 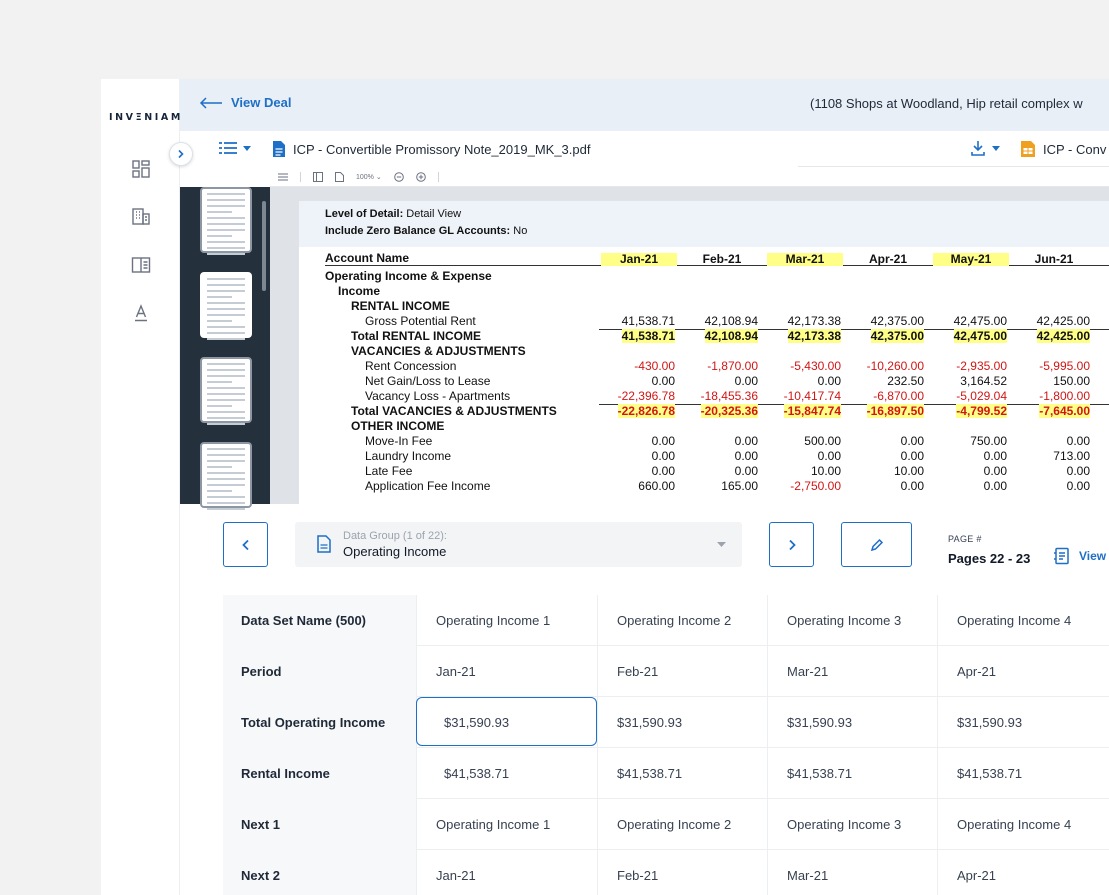 I want to click on row-header: Rental Income, so click(x=319, y=773).